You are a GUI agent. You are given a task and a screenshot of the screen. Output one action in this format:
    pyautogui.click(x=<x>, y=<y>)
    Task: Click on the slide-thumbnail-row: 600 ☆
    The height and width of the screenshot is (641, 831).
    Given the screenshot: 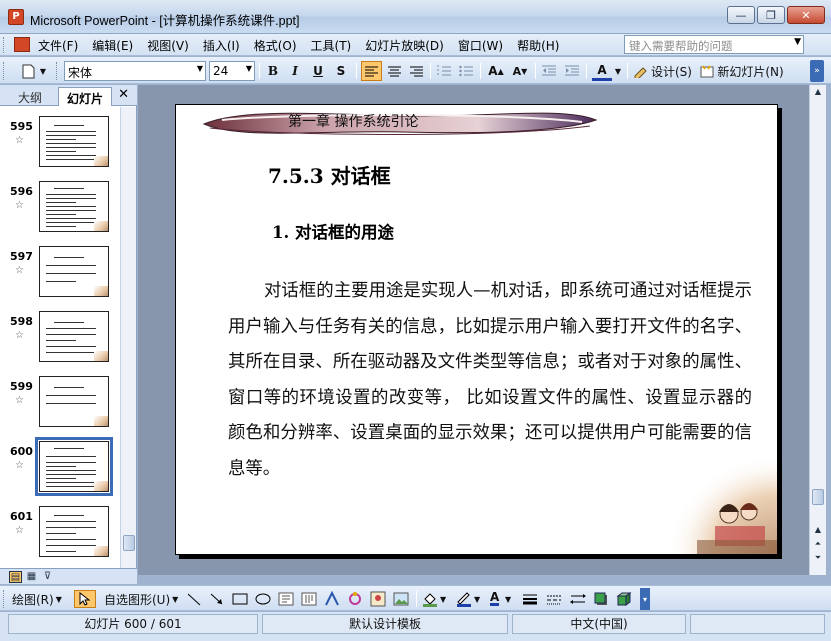 What is the action you would take?
    pyautogui.click(x=60, y=466)
    